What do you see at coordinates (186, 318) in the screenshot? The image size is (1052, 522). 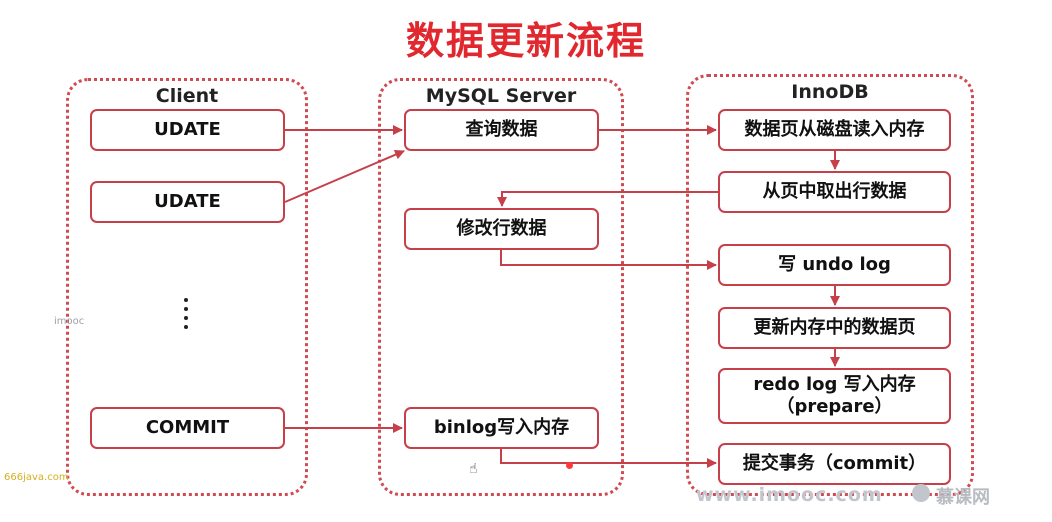 I see `ellipsis-dots` at bounding box center [186, 318].